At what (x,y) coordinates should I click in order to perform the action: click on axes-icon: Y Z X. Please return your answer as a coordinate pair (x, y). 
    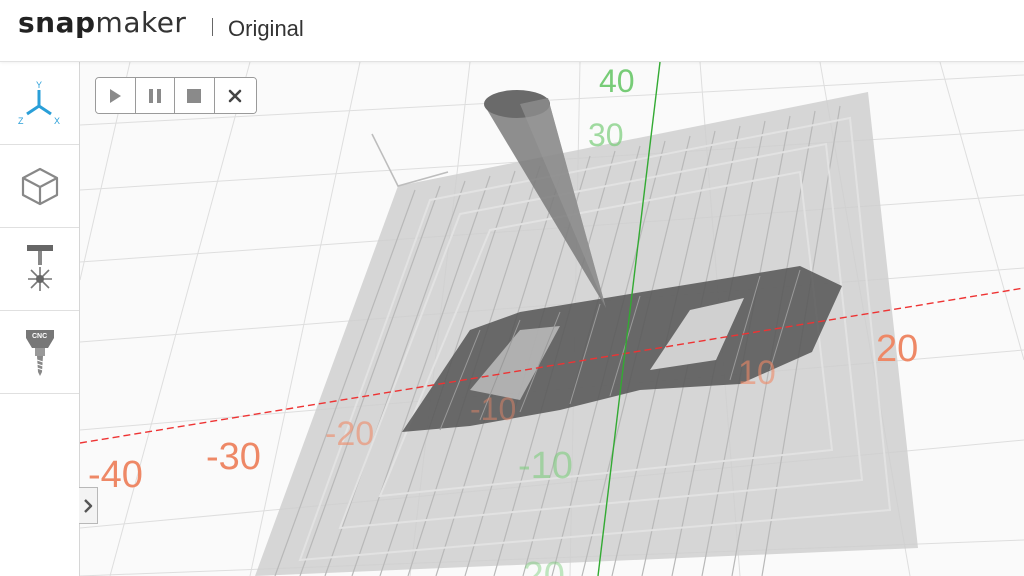
    Looking at the image, I should click on (39, 103).